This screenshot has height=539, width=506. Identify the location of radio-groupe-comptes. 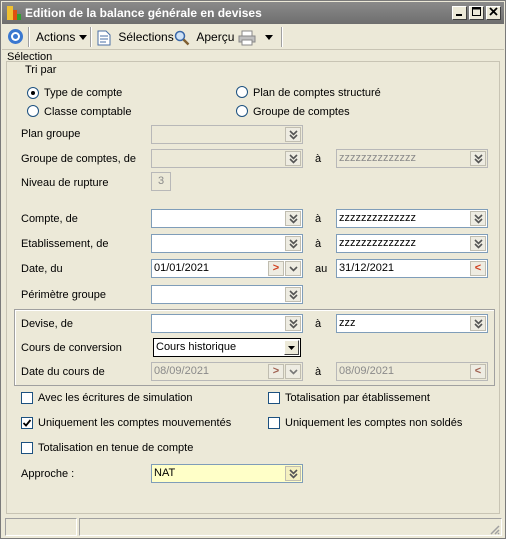
(242, 111).